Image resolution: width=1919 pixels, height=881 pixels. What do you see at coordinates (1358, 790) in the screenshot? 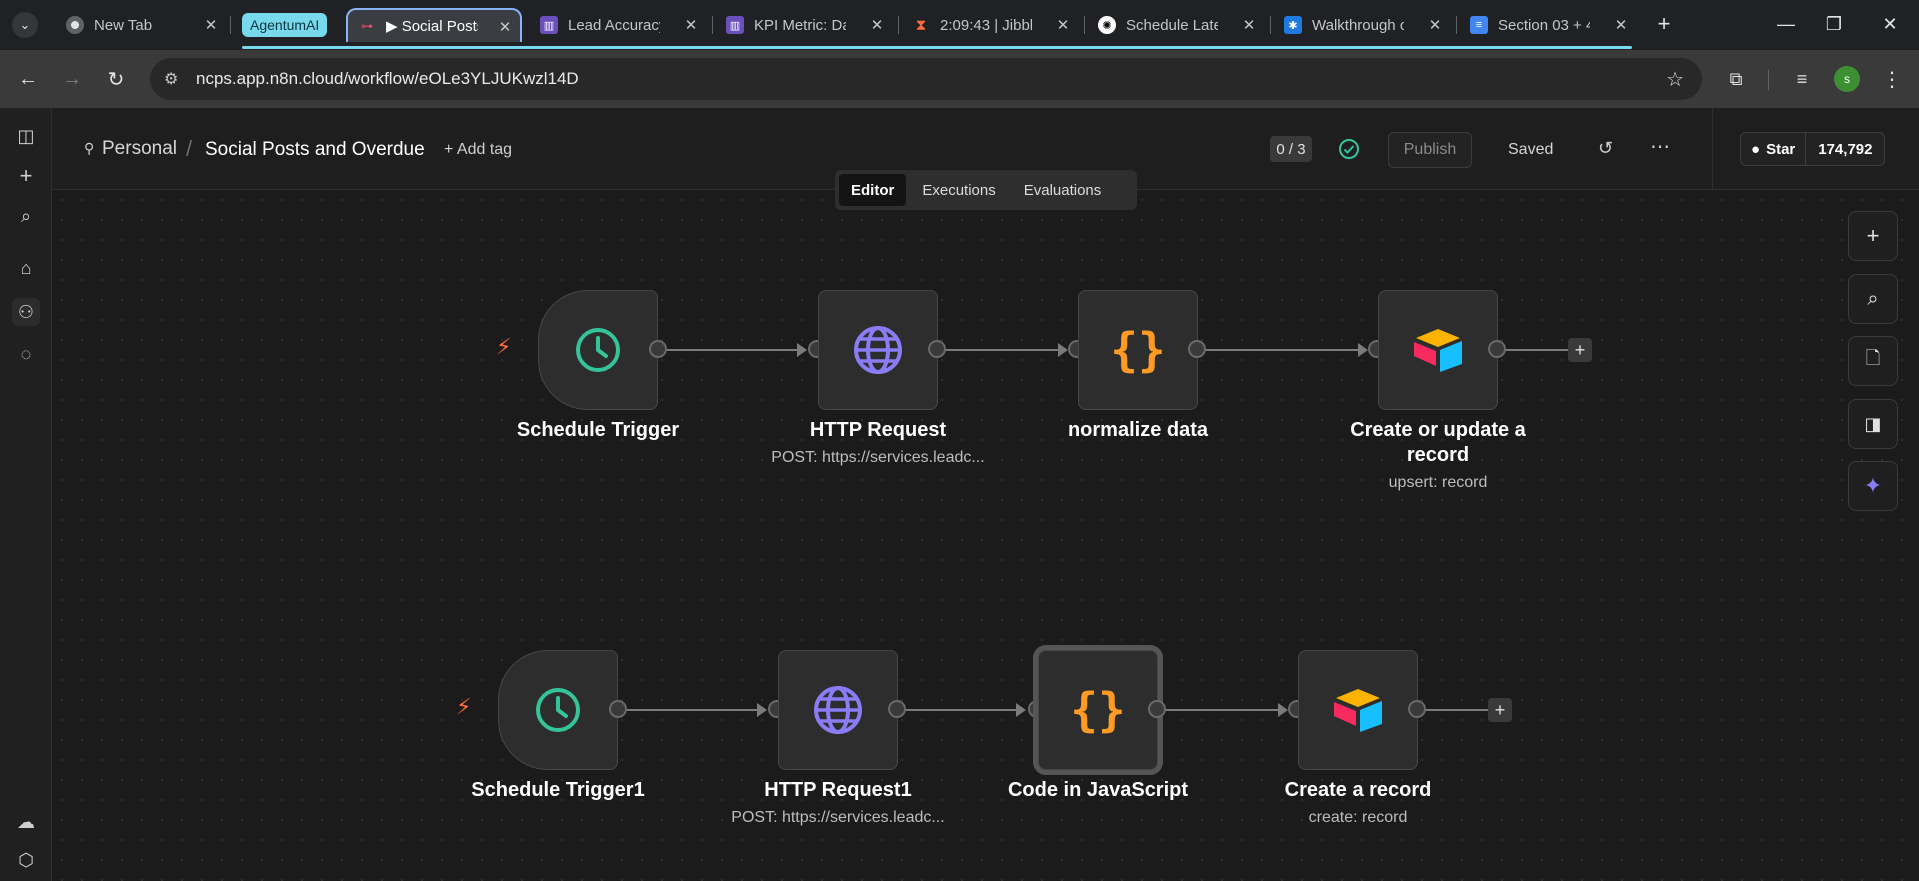
I see `node-label: Create a record` at bounding box center [1358, 790].